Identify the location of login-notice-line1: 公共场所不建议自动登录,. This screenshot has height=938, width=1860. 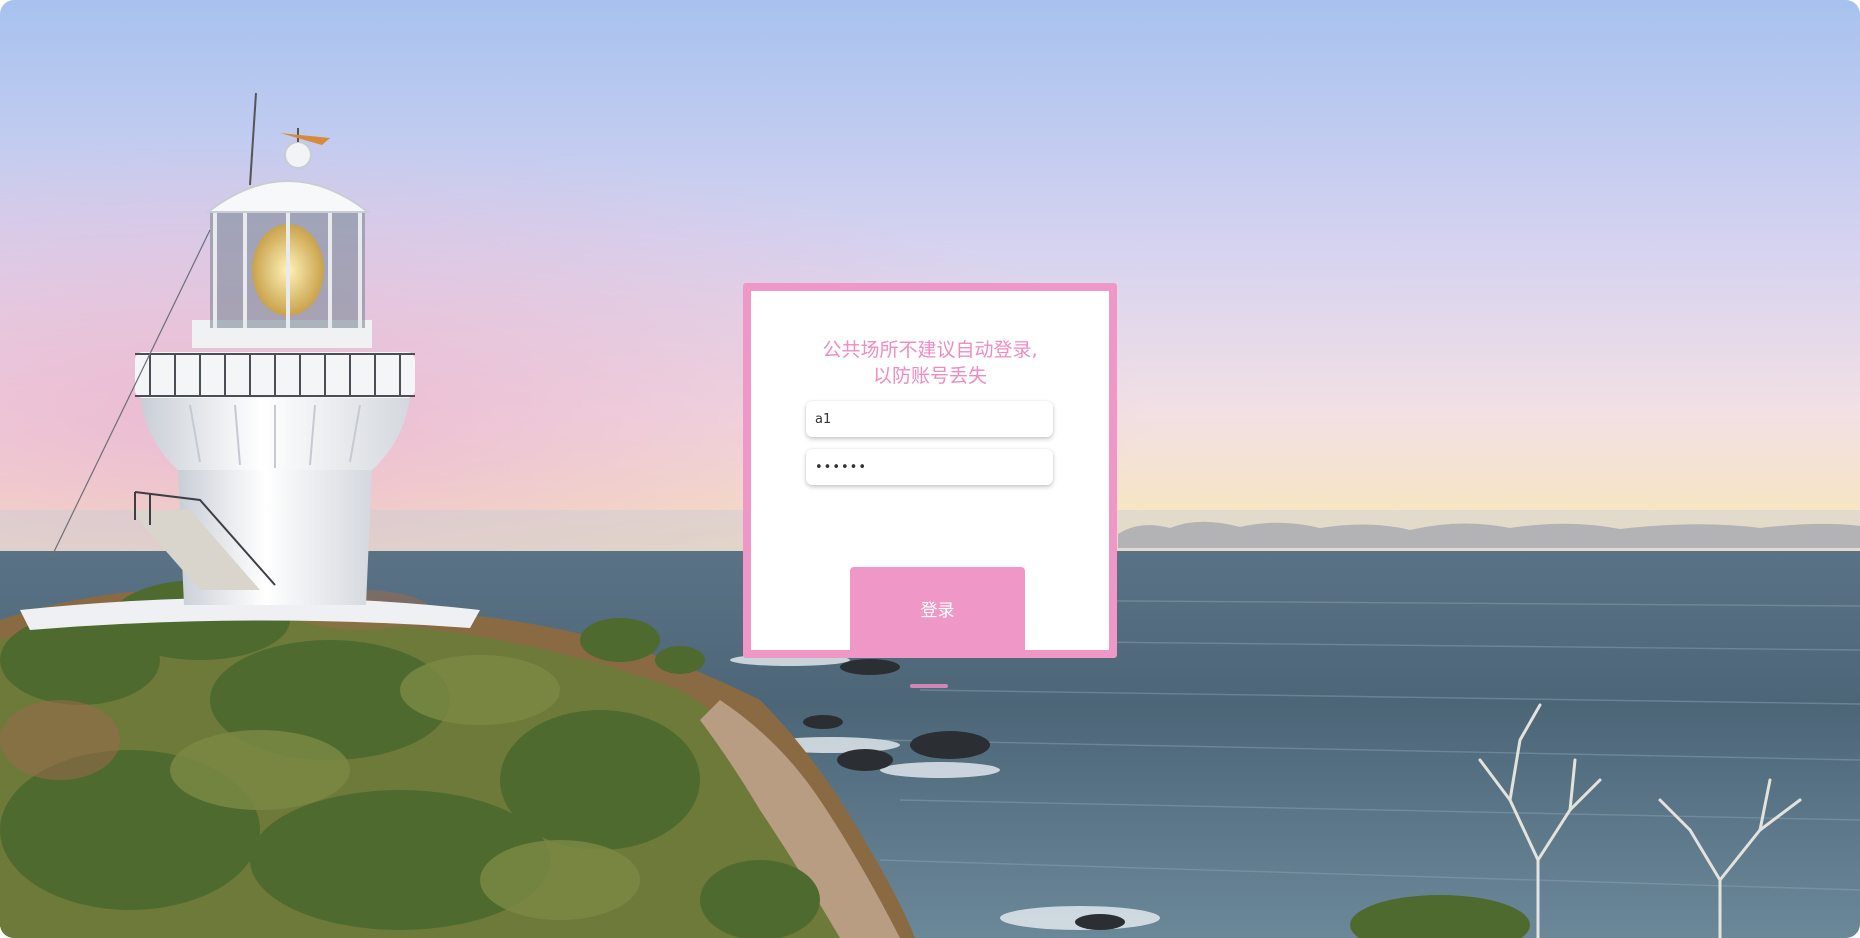
(930, 350).